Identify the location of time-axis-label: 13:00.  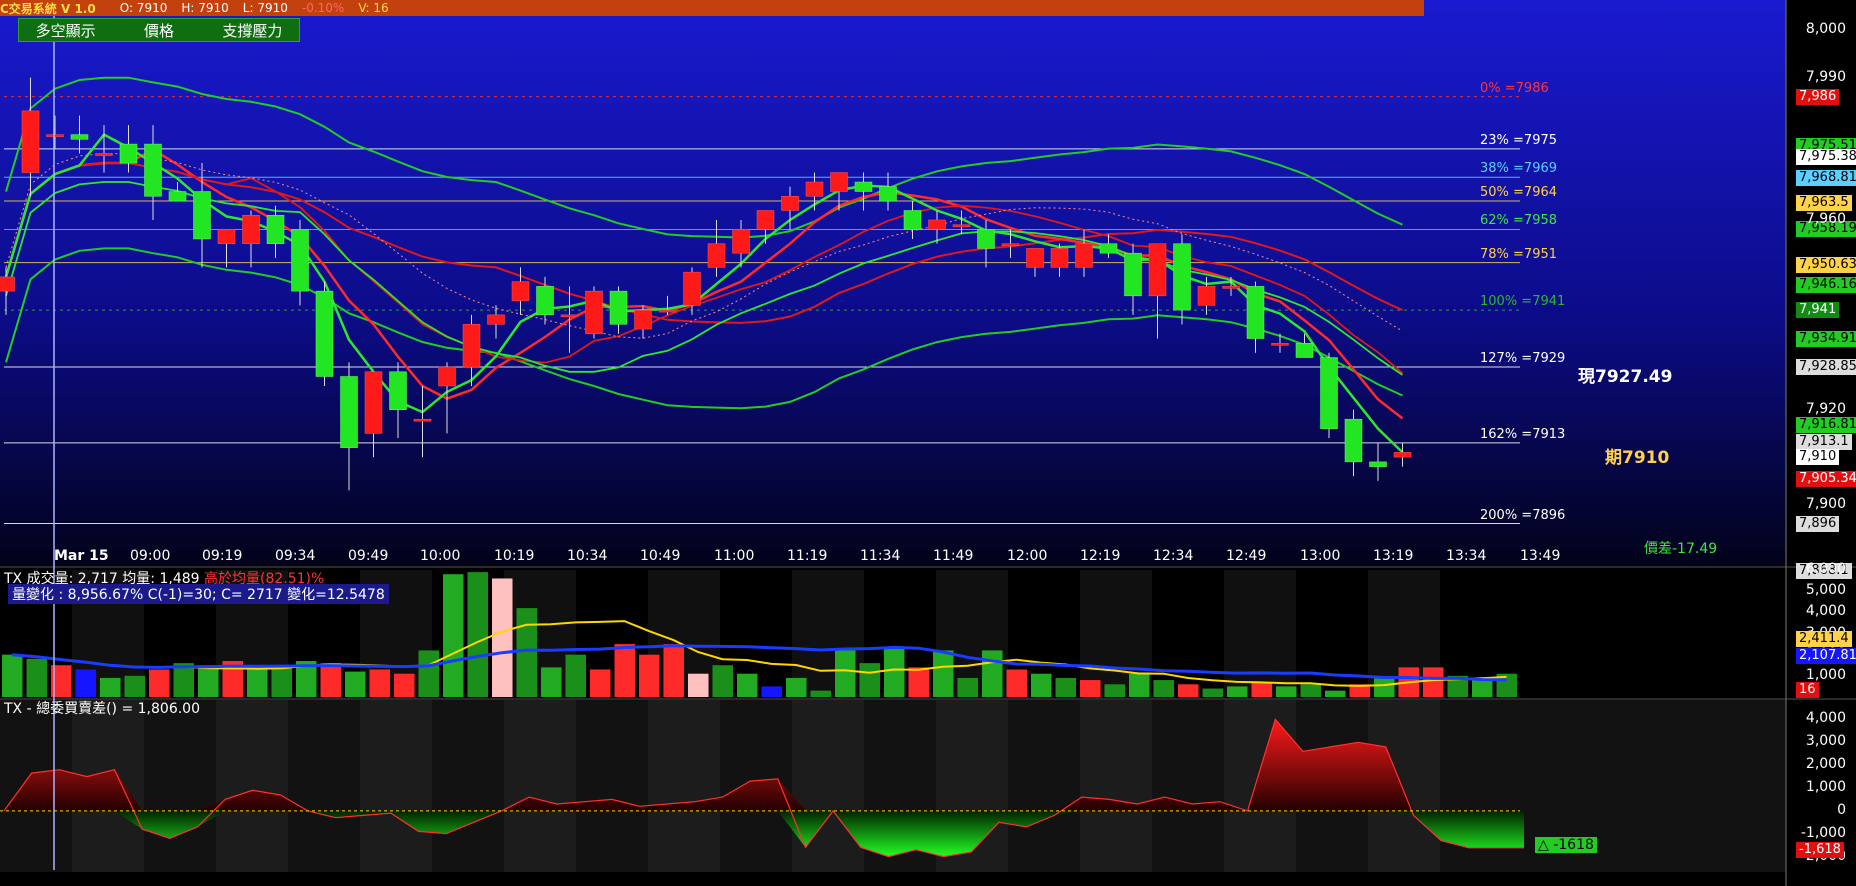
(1320, 556).